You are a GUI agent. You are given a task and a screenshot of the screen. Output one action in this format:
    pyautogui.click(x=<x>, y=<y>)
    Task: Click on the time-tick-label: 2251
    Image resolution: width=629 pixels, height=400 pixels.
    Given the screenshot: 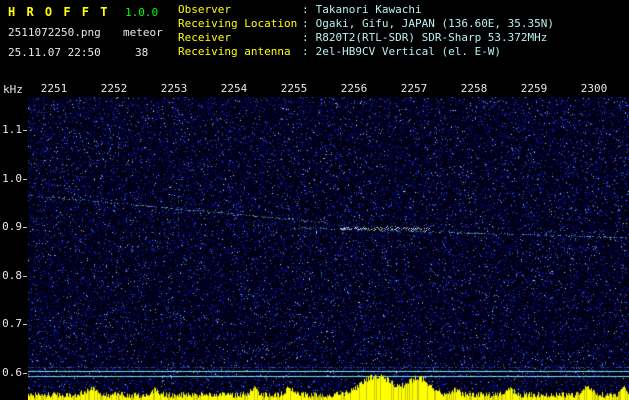 What is the action you would take?
    pyautogui.click(x=54, y=88)
    